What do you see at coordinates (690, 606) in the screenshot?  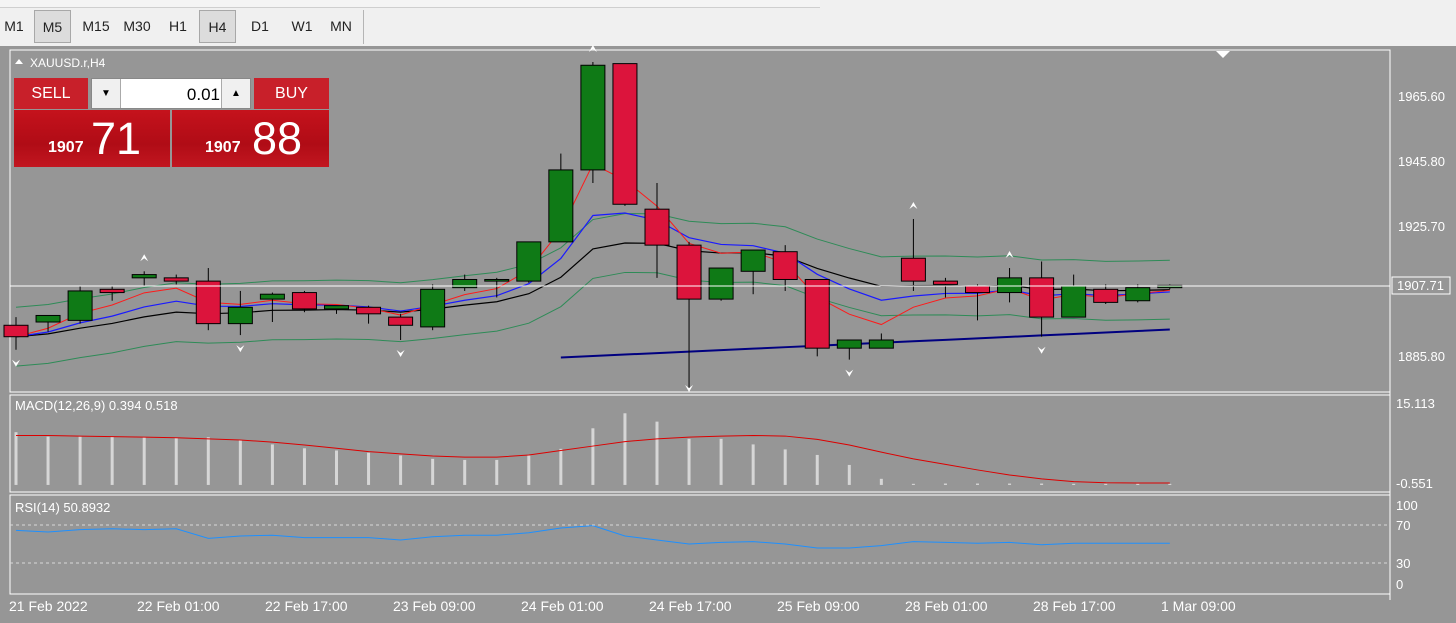 I see `time-tick: 24 Feb 17:00` at bounding box center [690, 606].